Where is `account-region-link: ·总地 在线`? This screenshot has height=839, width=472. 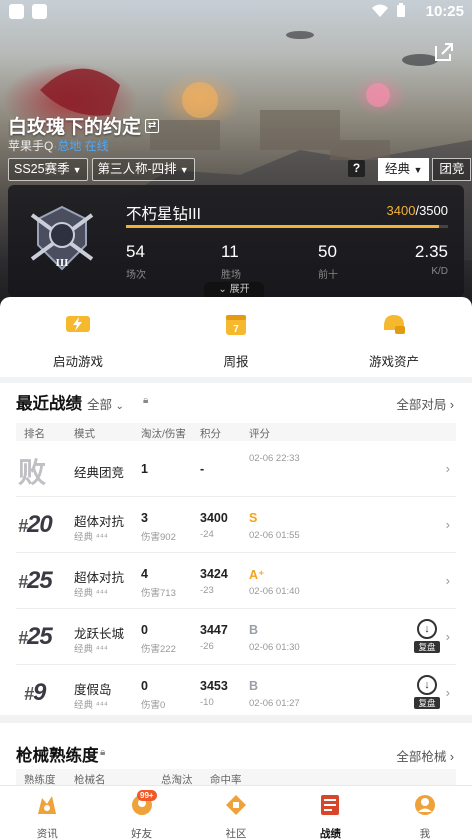
account-region-link: ·总地 在线 is located at coordinates (80, 146).